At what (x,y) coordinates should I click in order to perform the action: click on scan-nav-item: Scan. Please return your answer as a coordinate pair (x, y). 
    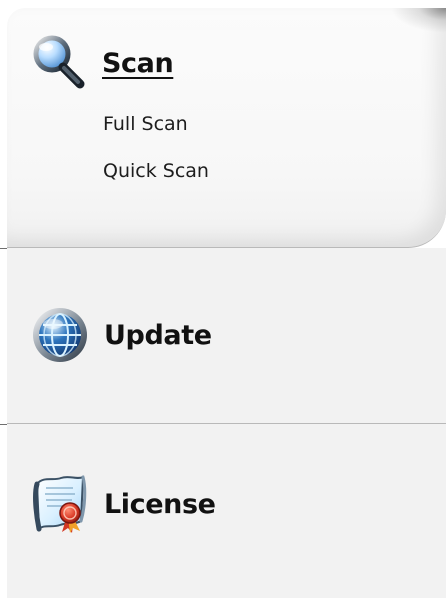
    Looking at the image, I should click on (102, 63).